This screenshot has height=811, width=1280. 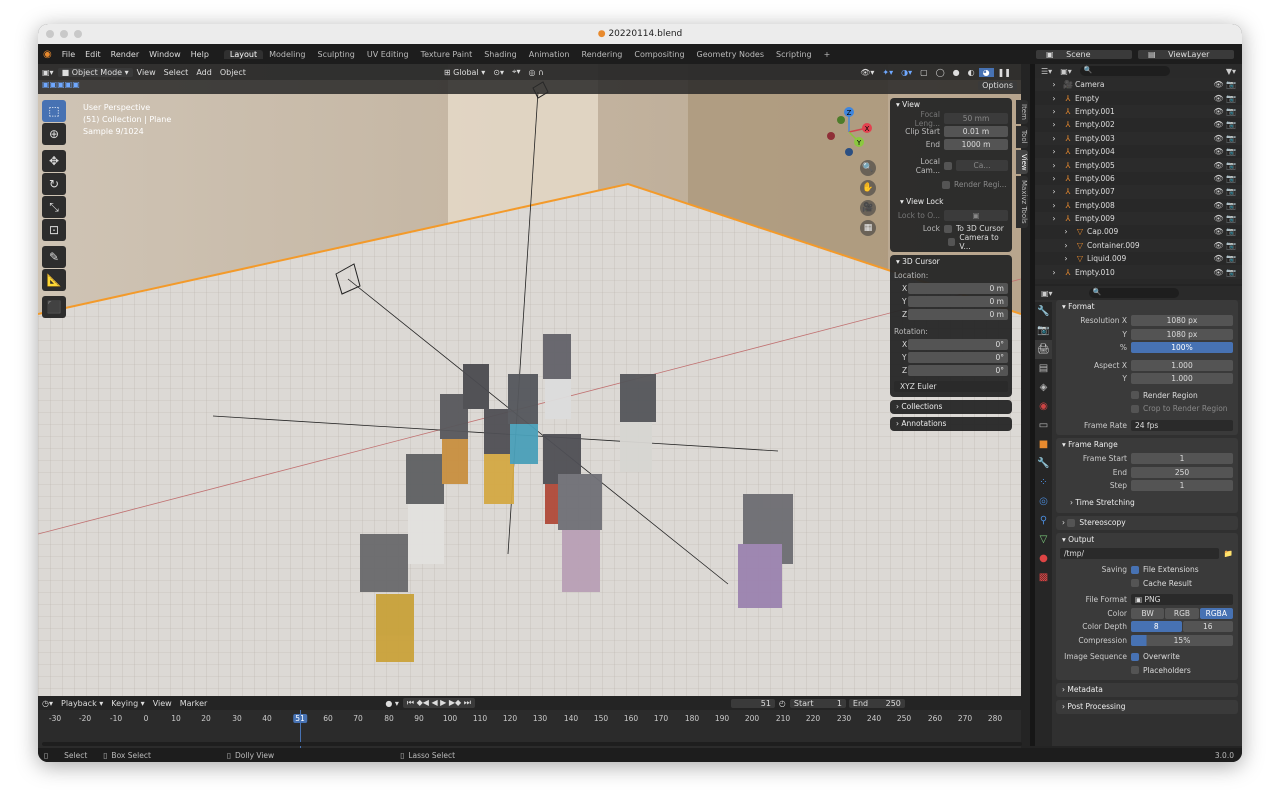 What do you see at coordinates (1147, 503) in the screenshot?
I see `time-stretching-header: › Time Stretching` at bounding box center [1147, 503].